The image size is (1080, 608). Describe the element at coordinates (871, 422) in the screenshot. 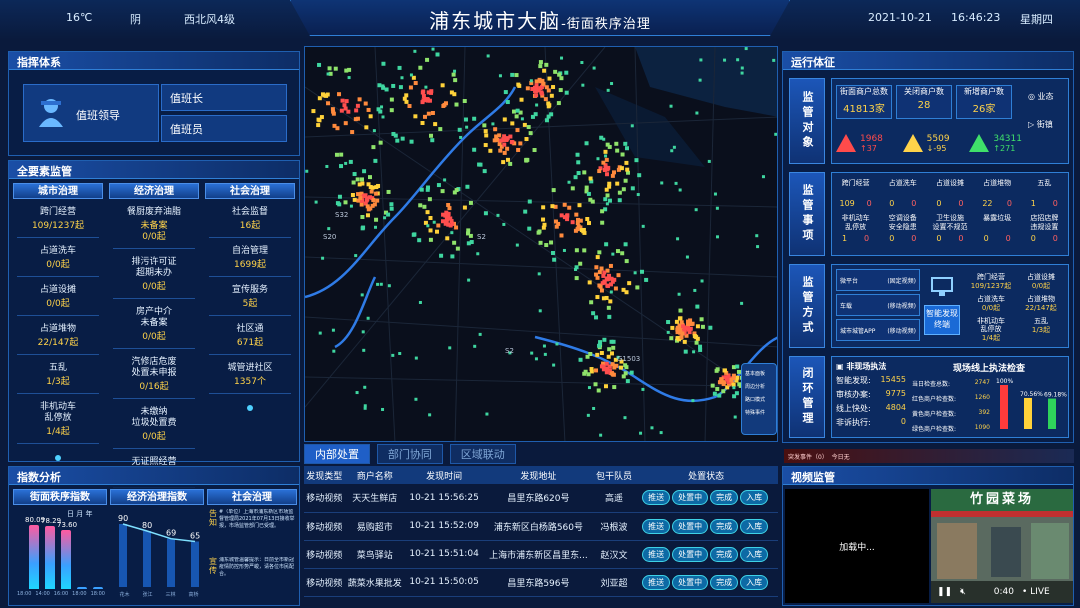

I see `offsite-stat: 非诉执行: 0` at that location.